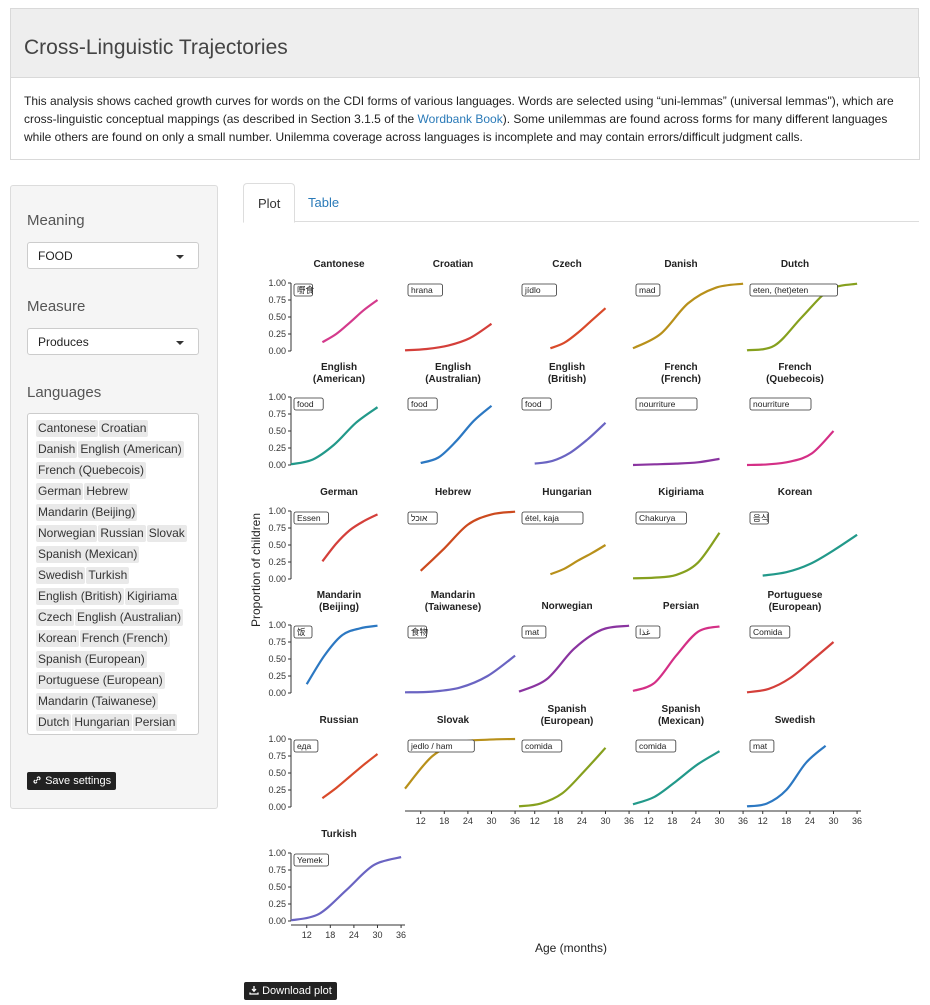 The image size is (930, 1005). I want to click on language-tag: English (British), so click(80, 596).